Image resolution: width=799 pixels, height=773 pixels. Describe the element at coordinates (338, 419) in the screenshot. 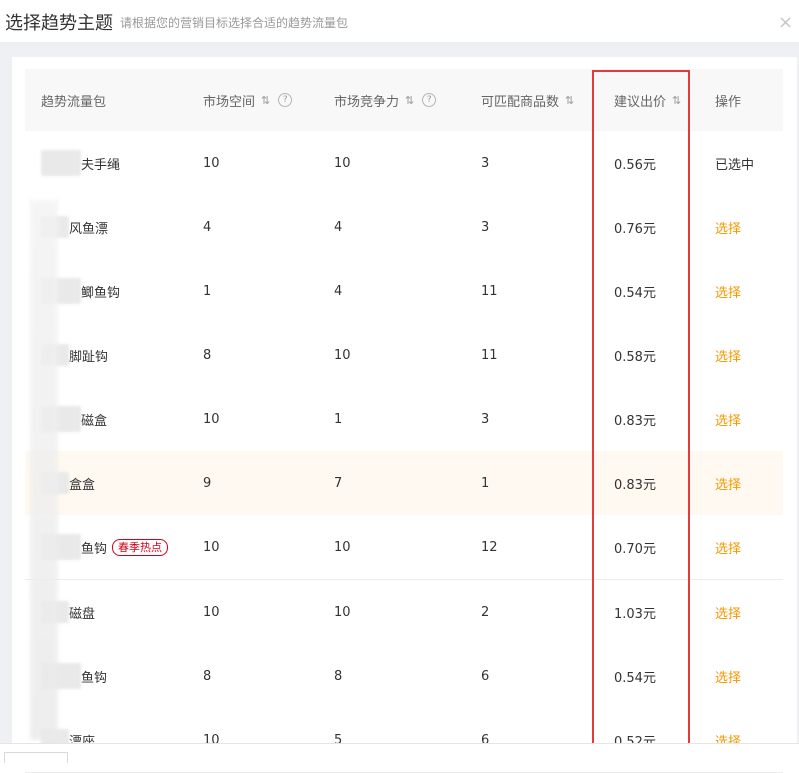

I see `competition-cell: 1` at that location.